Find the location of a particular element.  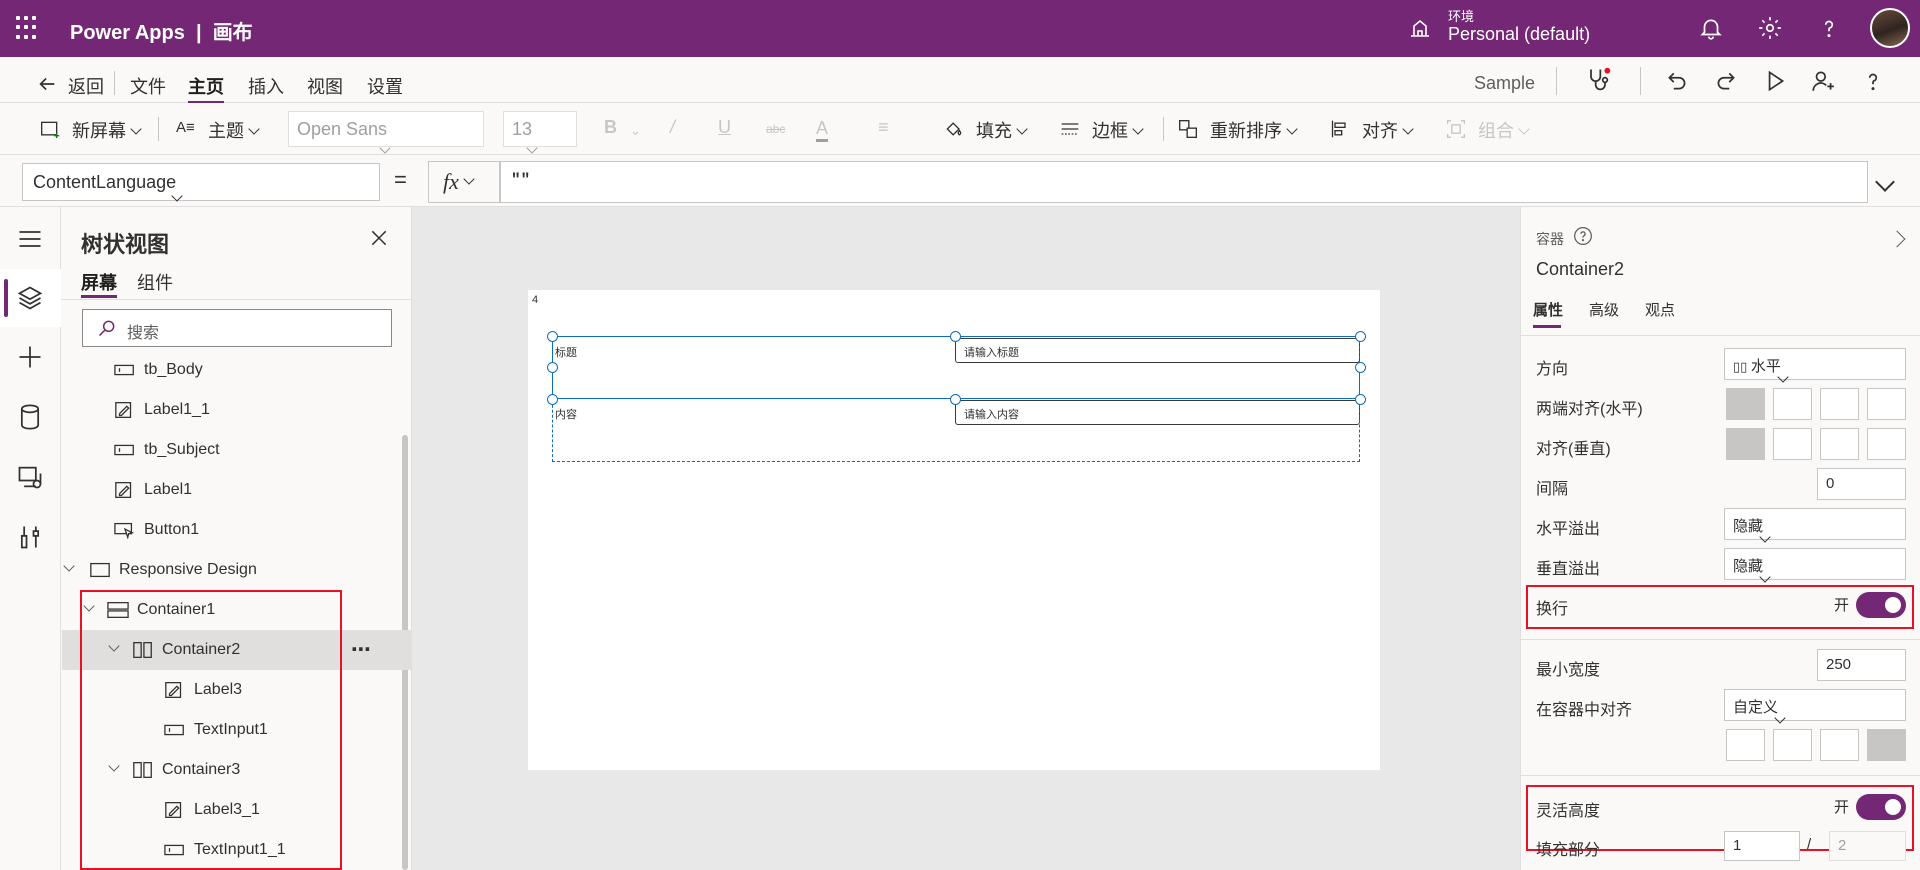

align-in-container-dropdown: 自定义 is located at coordinates (1815, 706).